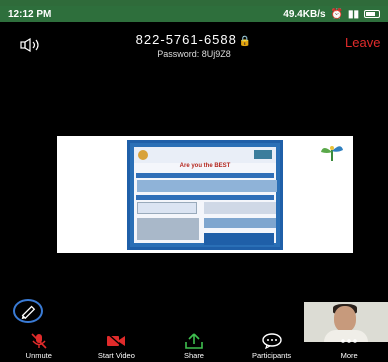  Describe the element at coordinates (168, 229) in the screenshot. I see `poster-logo-image` at that location.